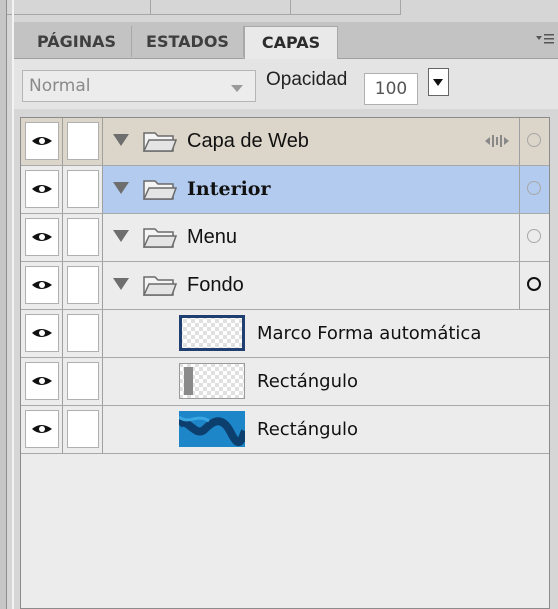 This screenshot has width=558, height=609. What do you see at coordinates (212, 333) in the screenshot?
I see `autoshape-frame-thumbnail` at bounding box center [212, 333].